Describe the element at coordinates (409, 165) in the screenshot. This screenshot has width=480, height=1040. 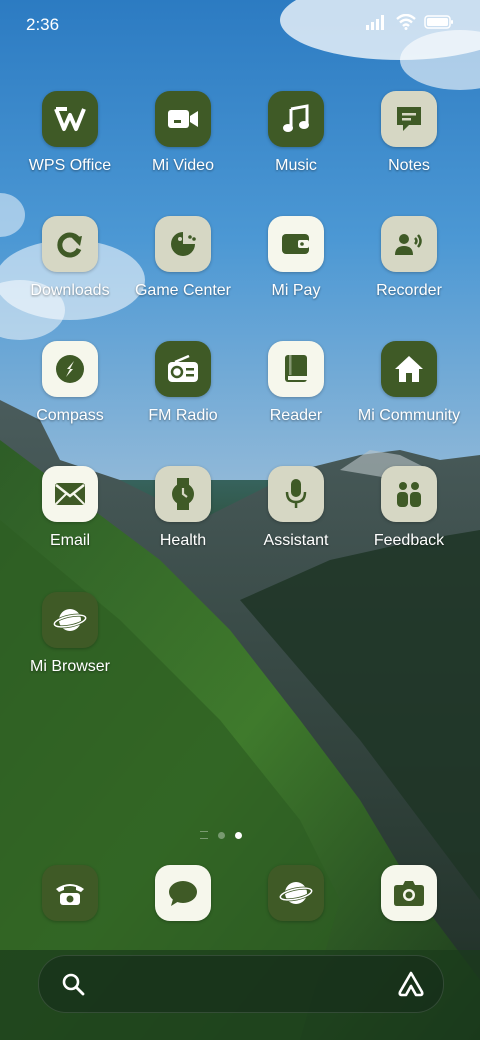
I see `app-label: Notes` at that location.